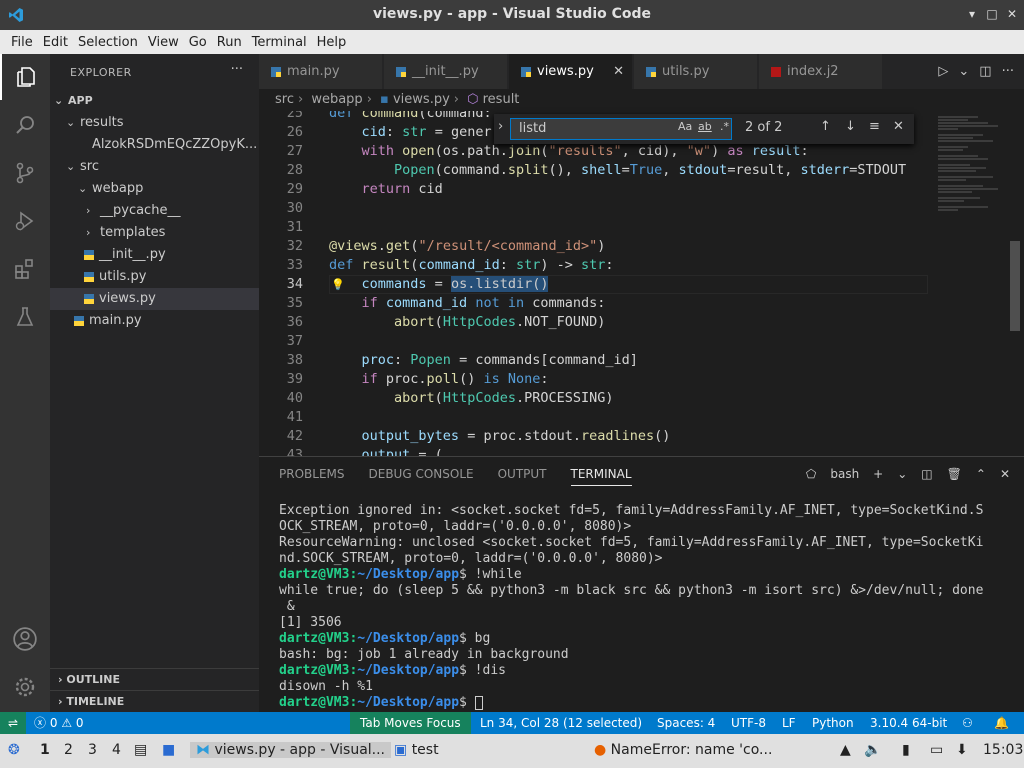 This screenshot has height=768, width=1024. What do you see at coordinates (593, 451) in the screenshot?
I see `code-line: 43 output = (` at bounding box center [593, 451].